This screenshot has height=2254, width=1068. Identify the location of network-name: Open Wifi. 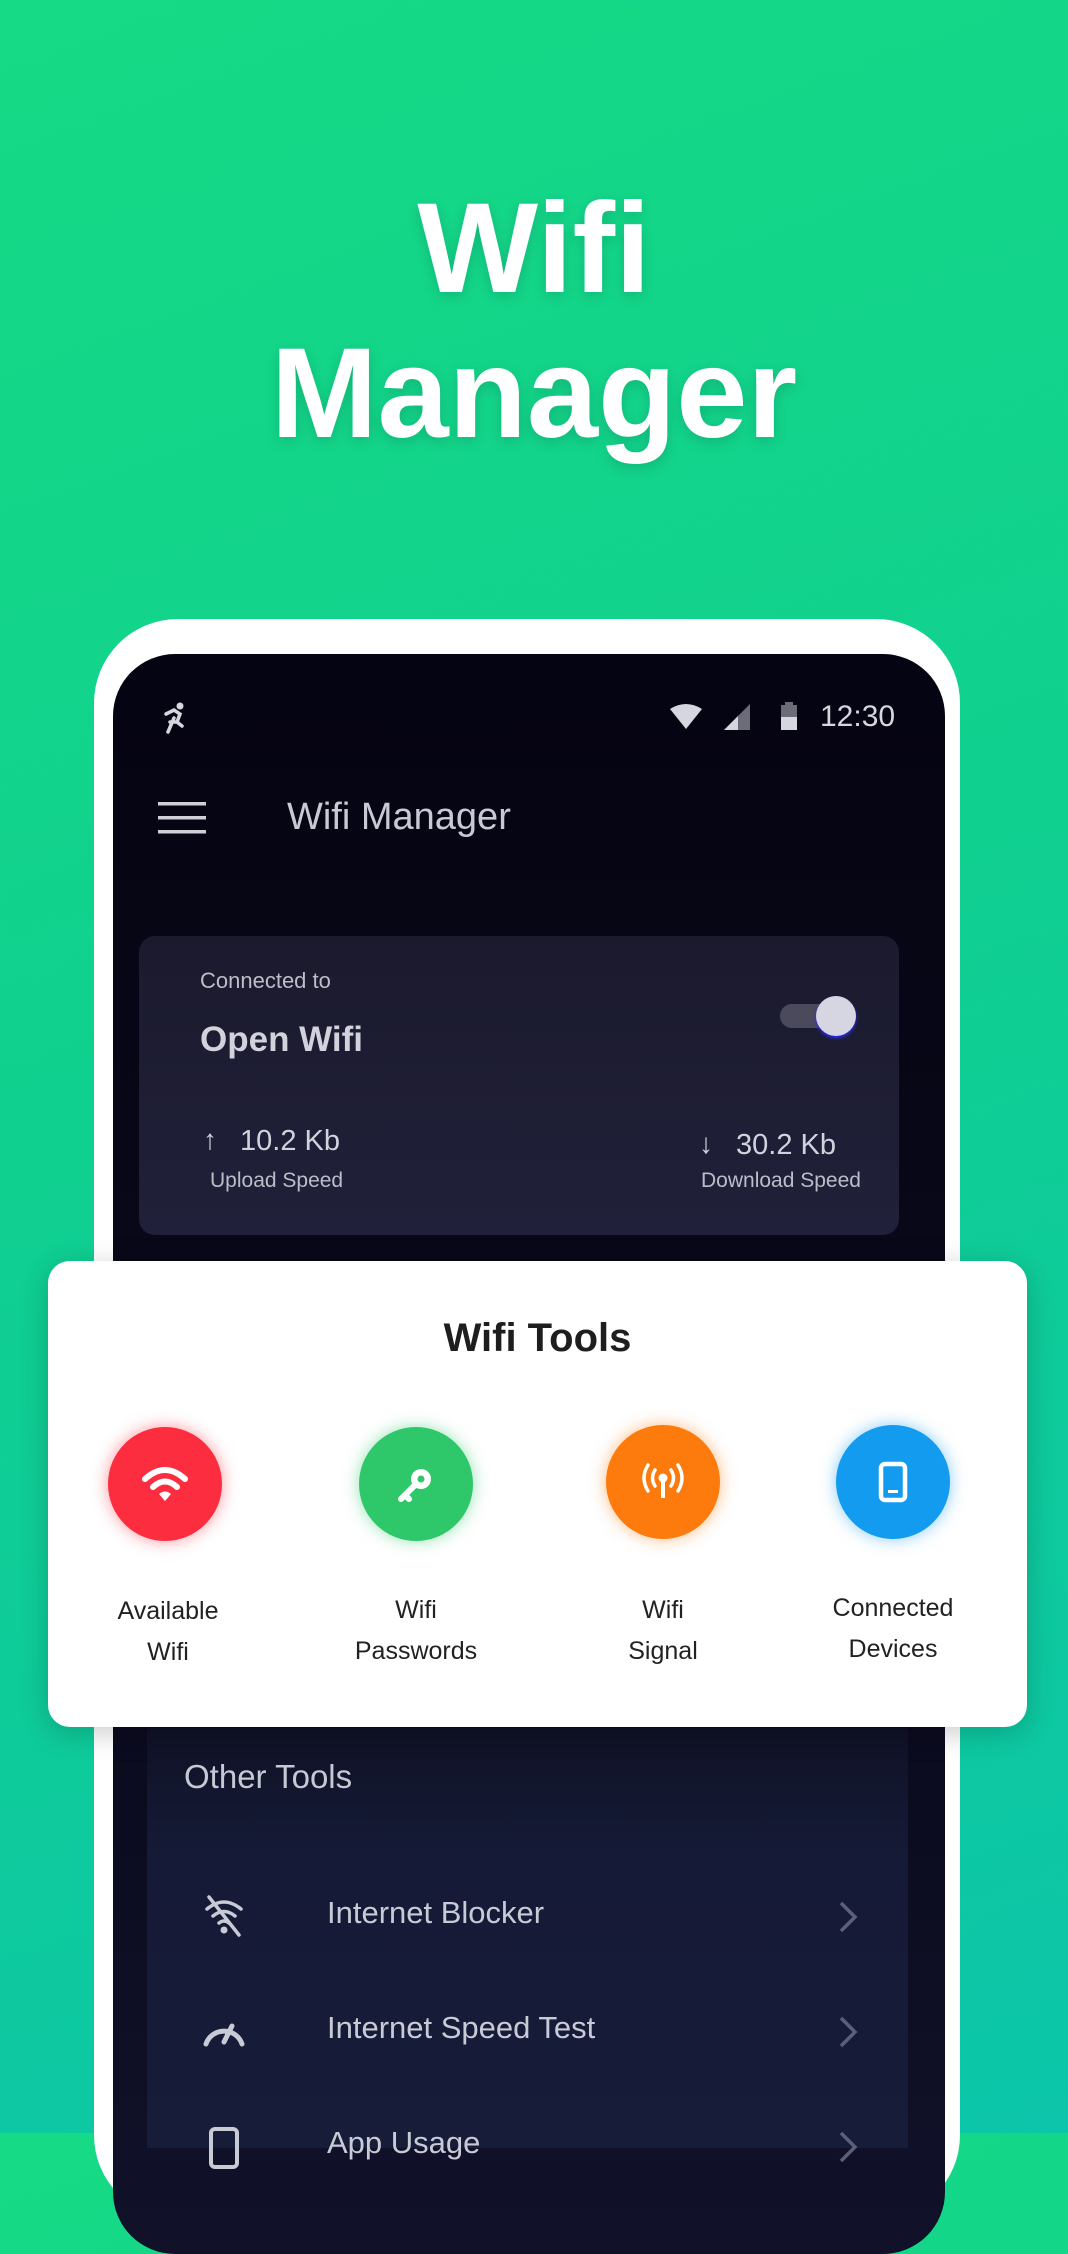
(282, 1039).